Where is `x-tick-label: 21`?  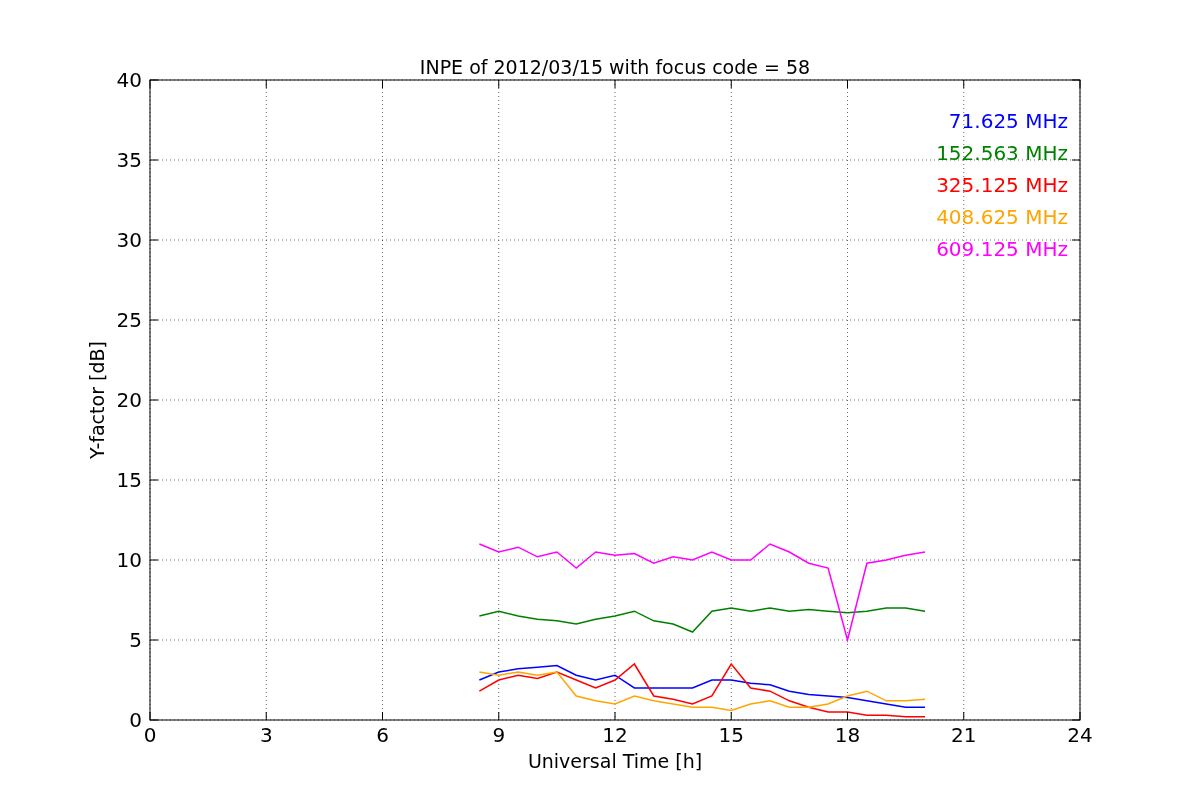 x-tick-label: 21 is located at coordinates (964, 735).